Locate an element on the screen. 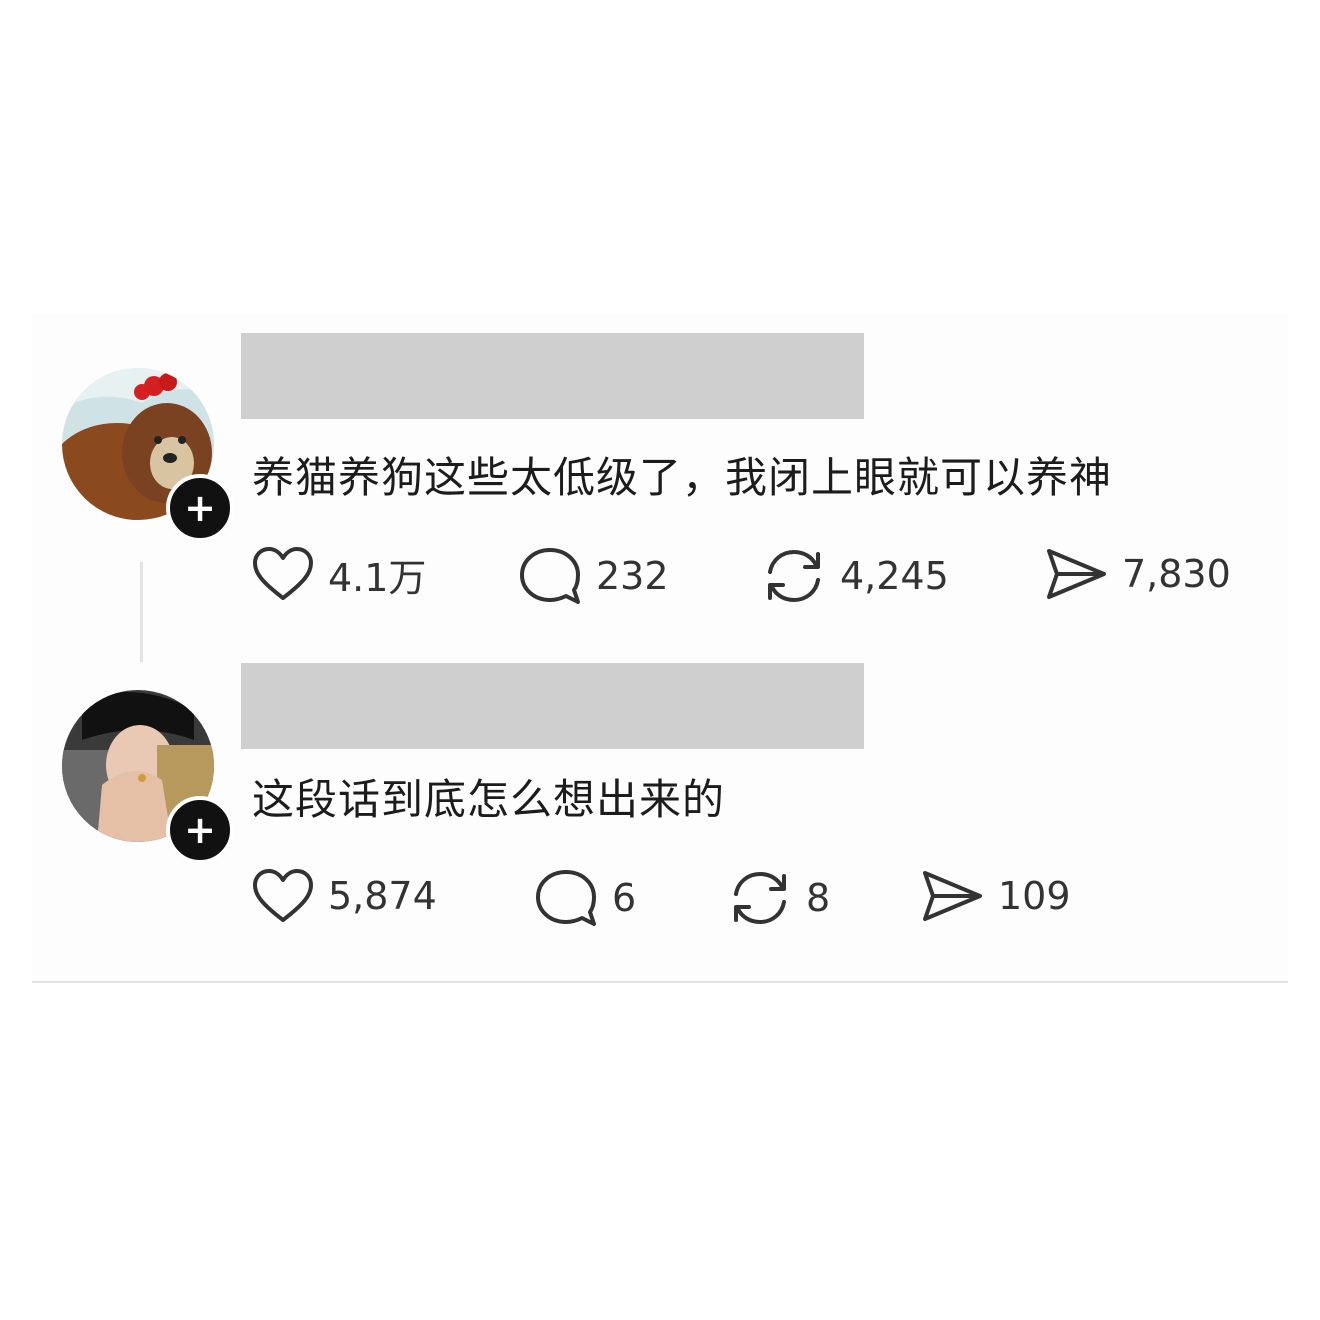 The image size is (1320, 1320). share-button: 7,830 is located at coordinates (1137, 574).